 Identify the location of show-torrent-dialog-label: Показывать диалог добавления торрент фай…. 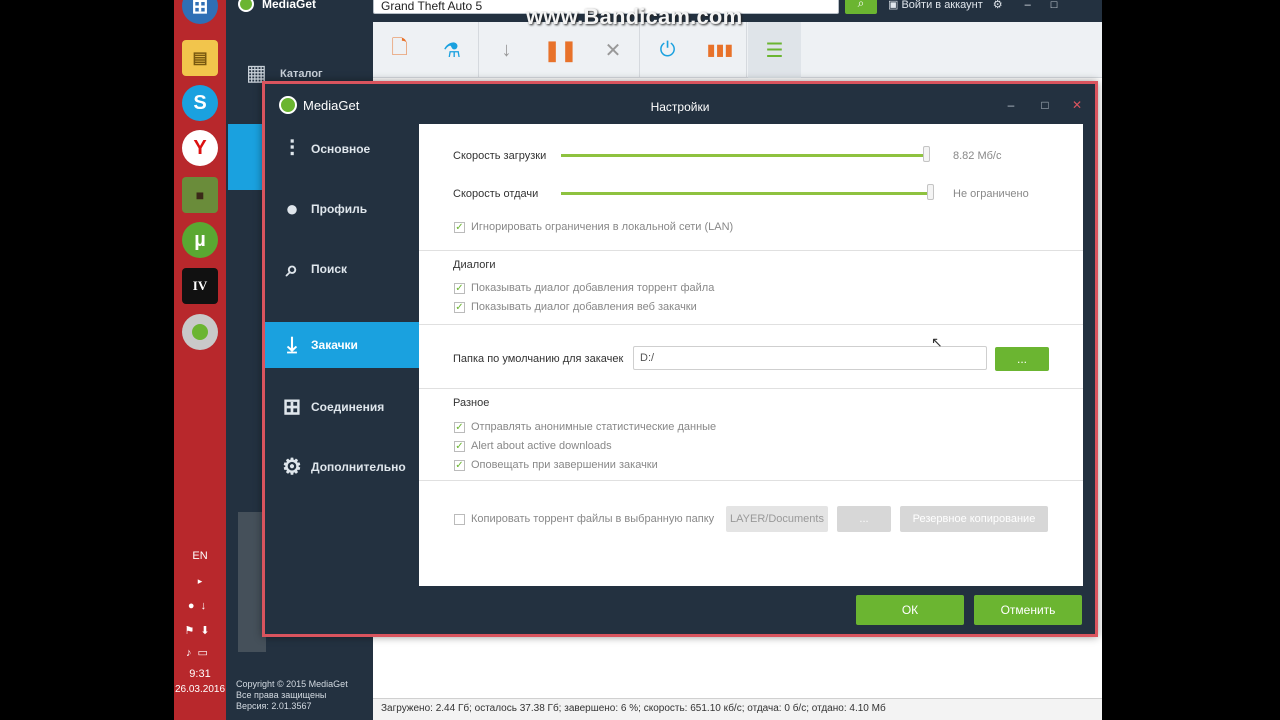
(593, 288).